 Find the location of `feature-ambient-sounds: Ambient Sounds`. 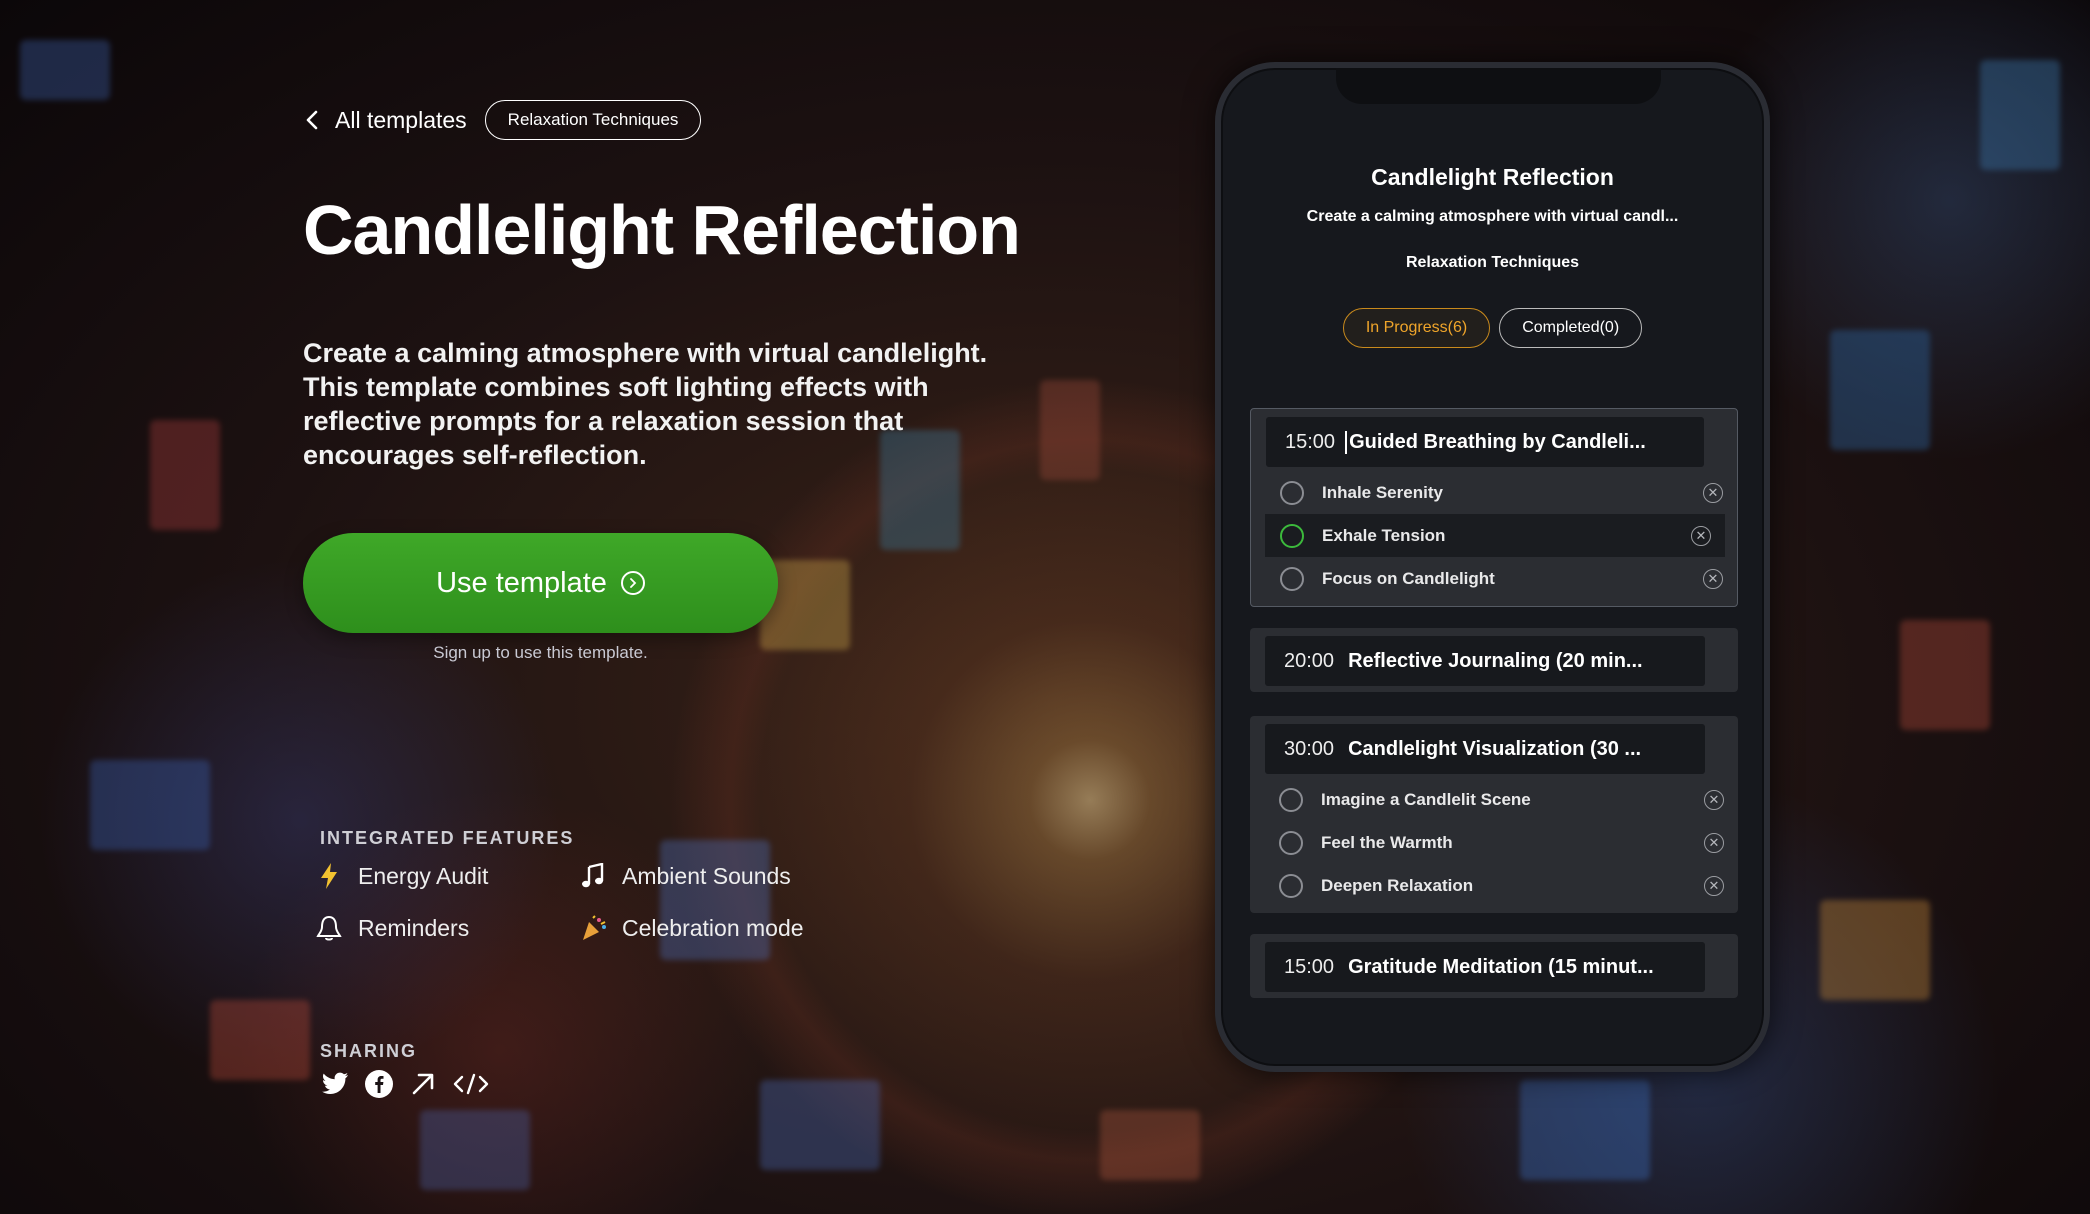

feature-ambient-sounds: Ambient Sounds is located at coordinates (684, 876).